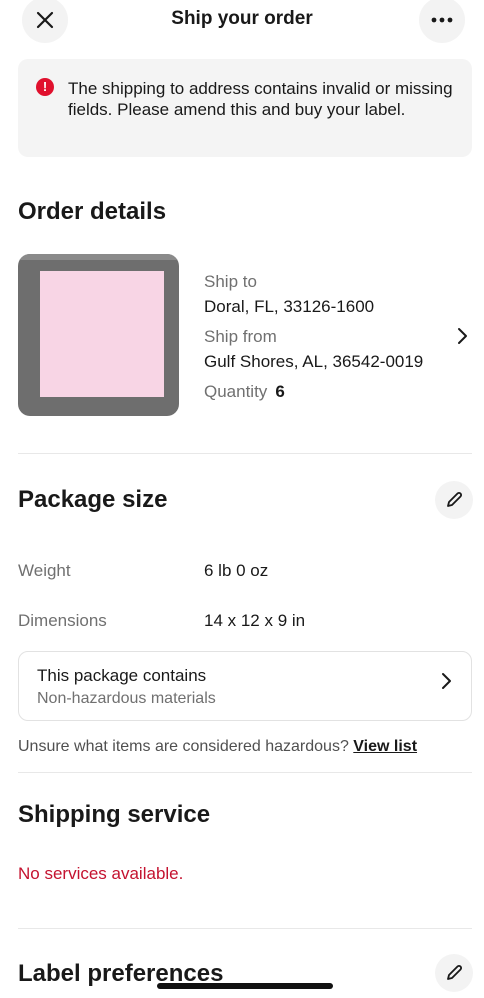 The width and height of the screenshot is (484, 998). What do you see at coordinates (122, 675) in the screenshot?
I see `package-contents-title: This package contains` at bounding box center [122, 675].